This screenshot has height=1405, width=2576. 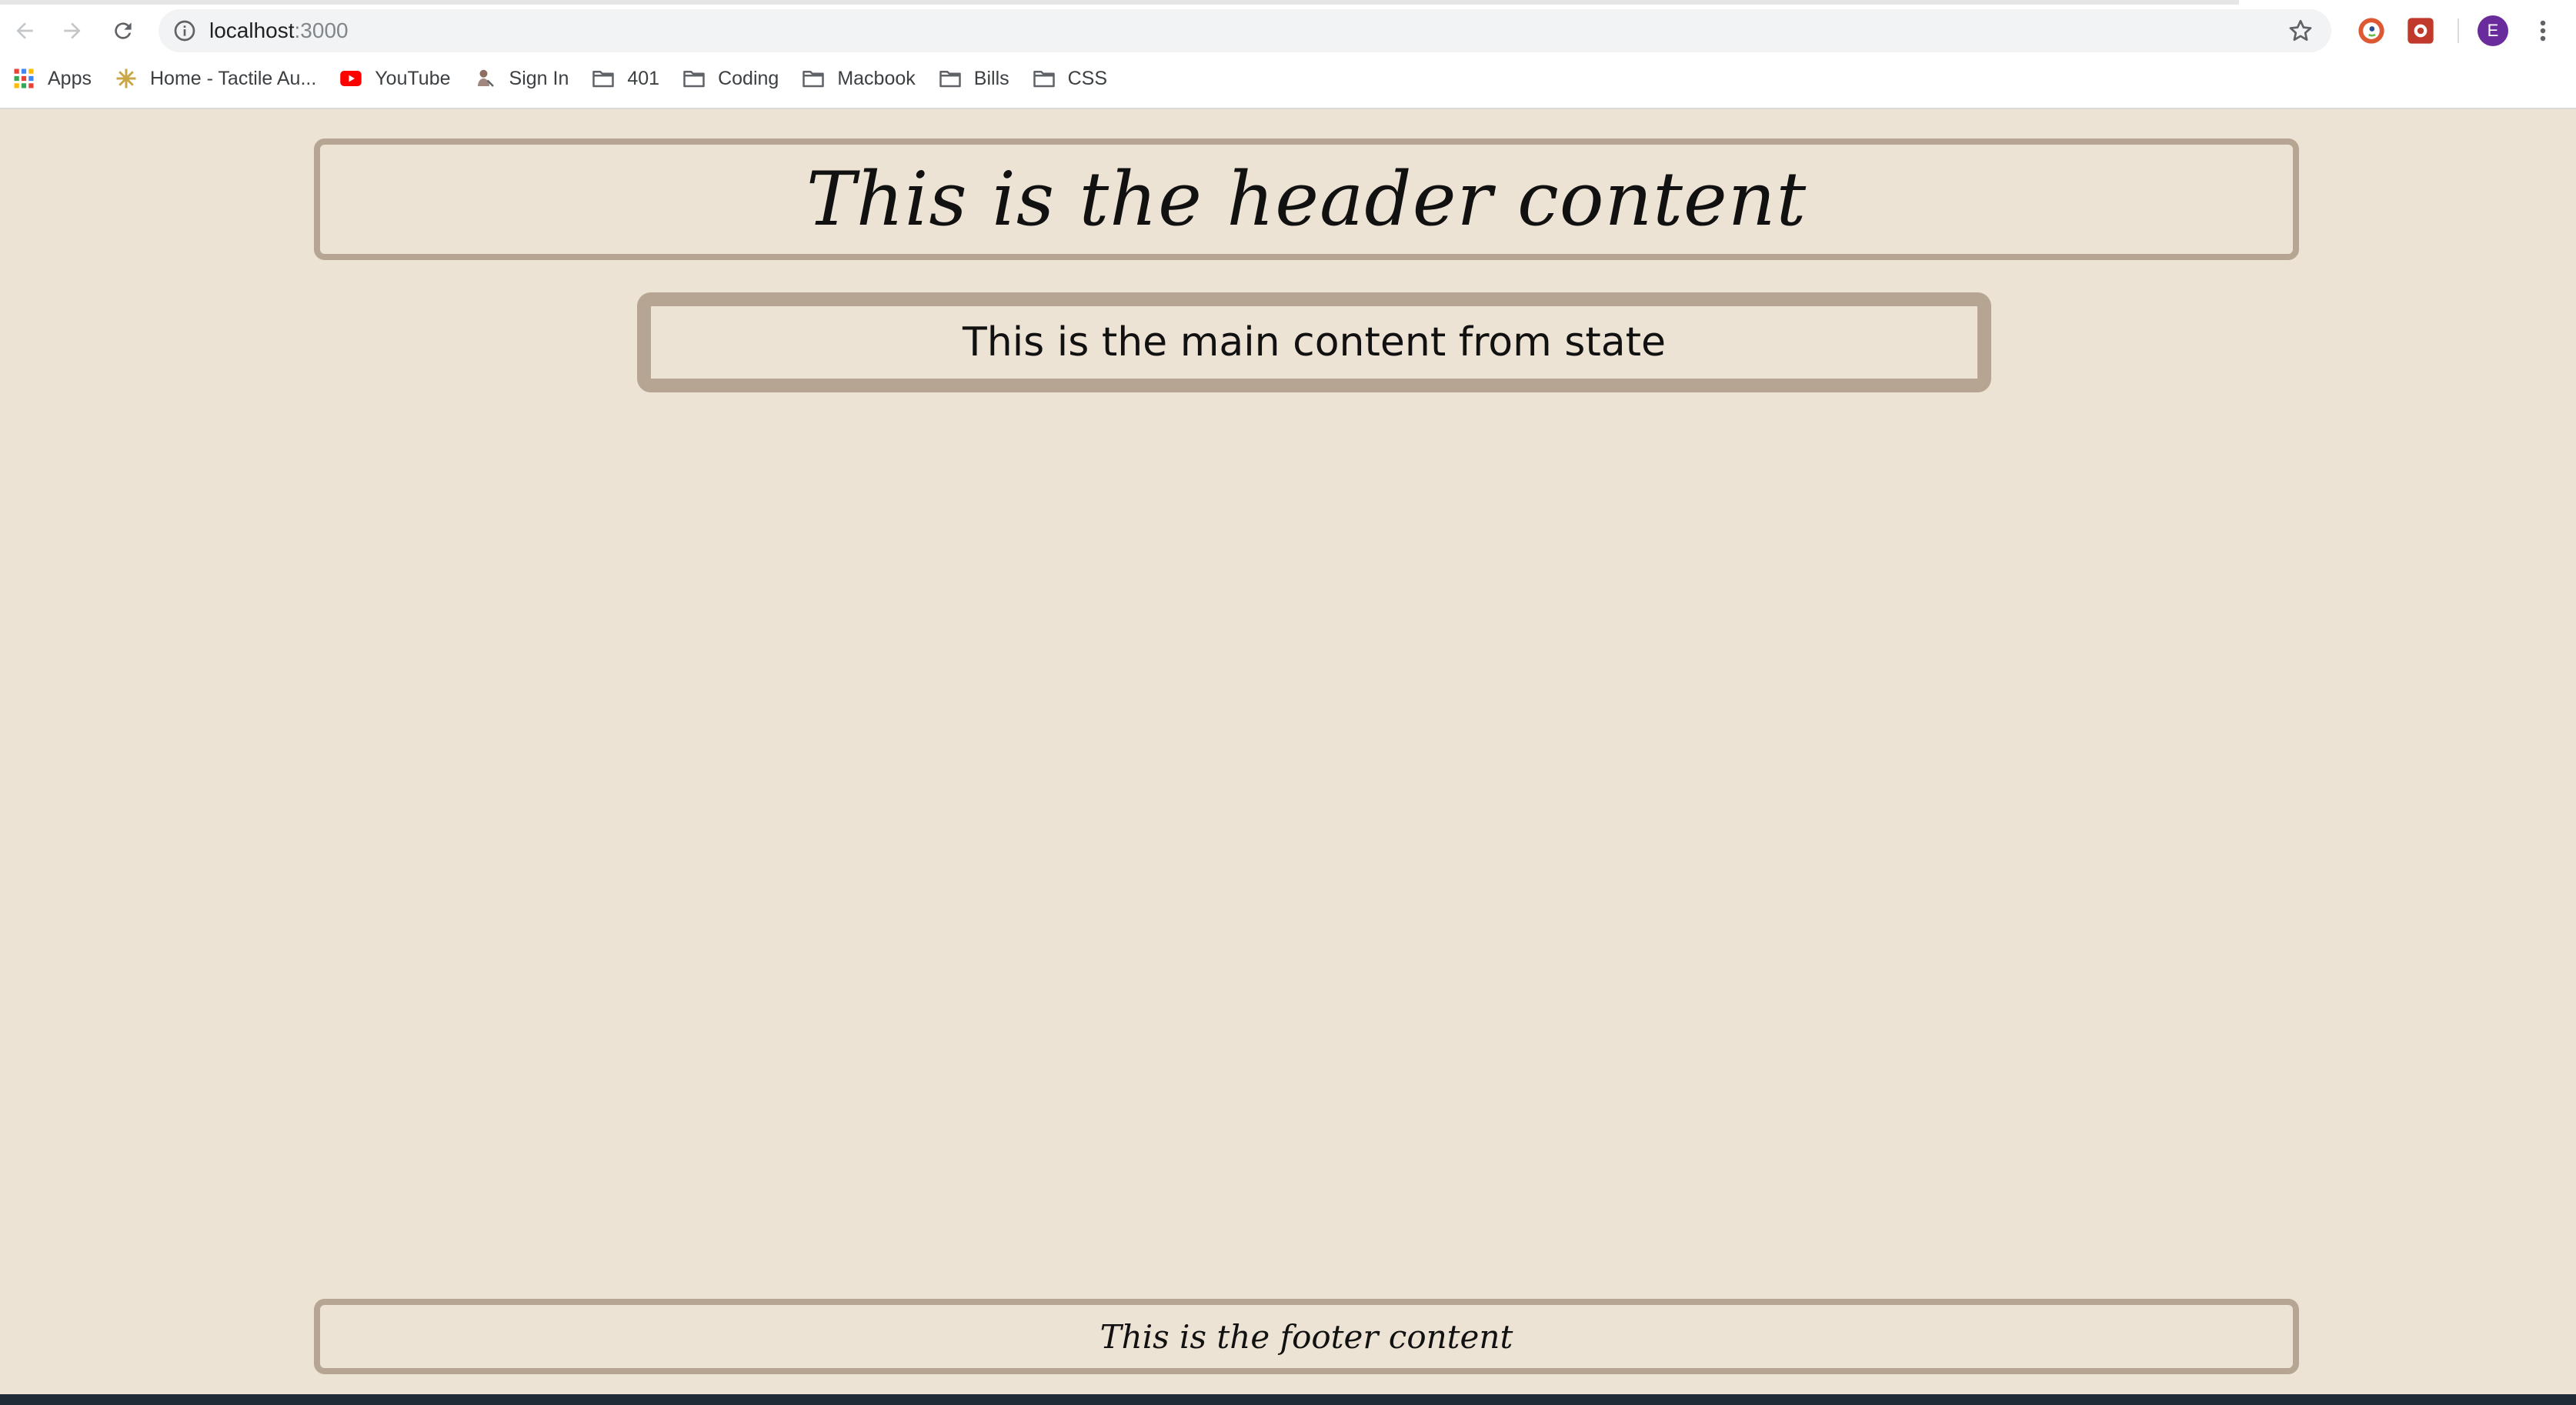 I want to click on url-port: :3000, so click(x=322, y=30).